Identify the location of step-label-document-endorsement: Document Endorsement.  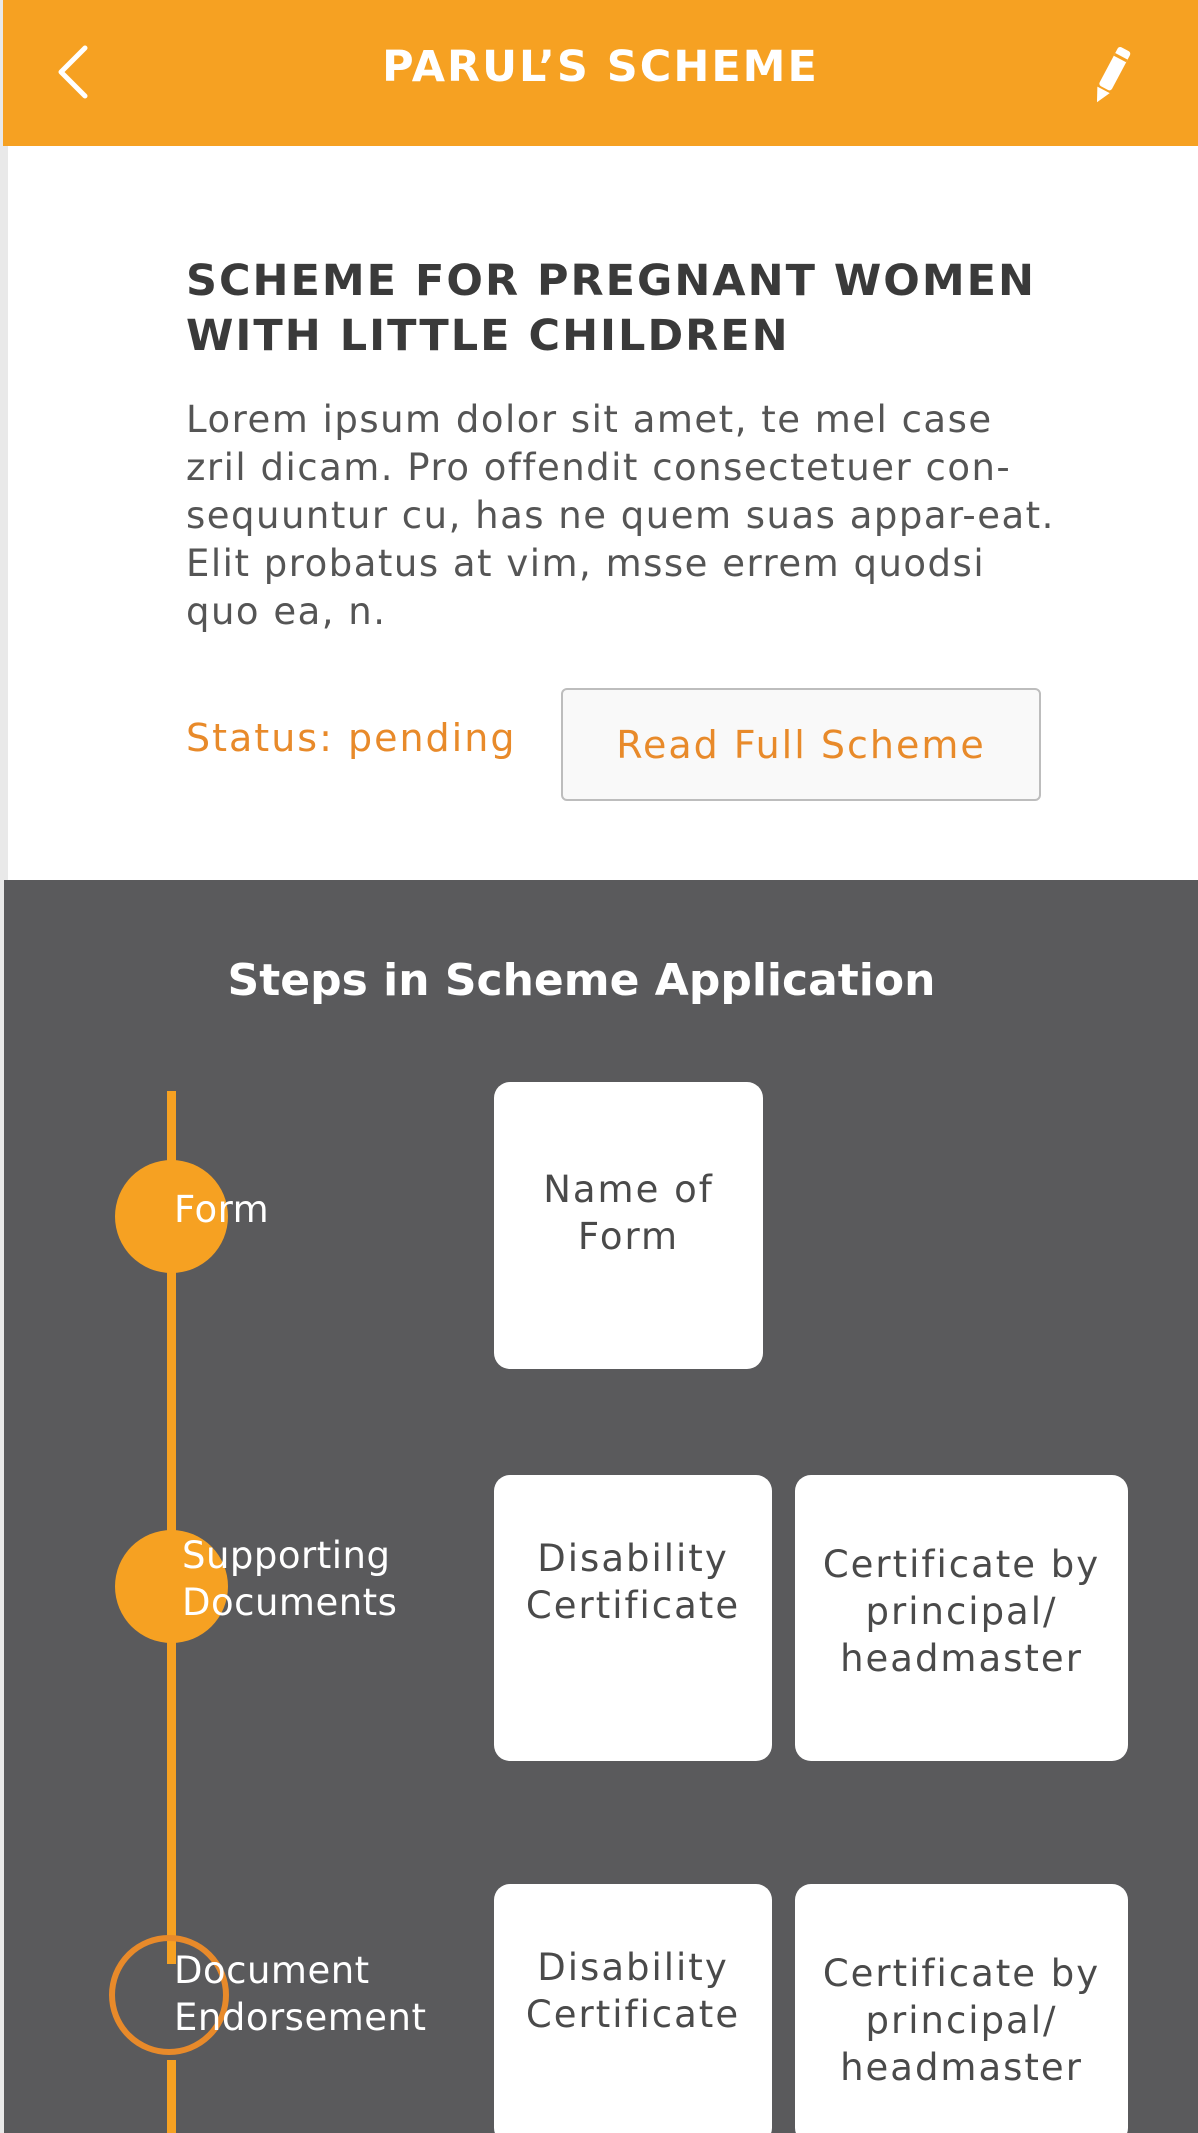
(300, 1994).